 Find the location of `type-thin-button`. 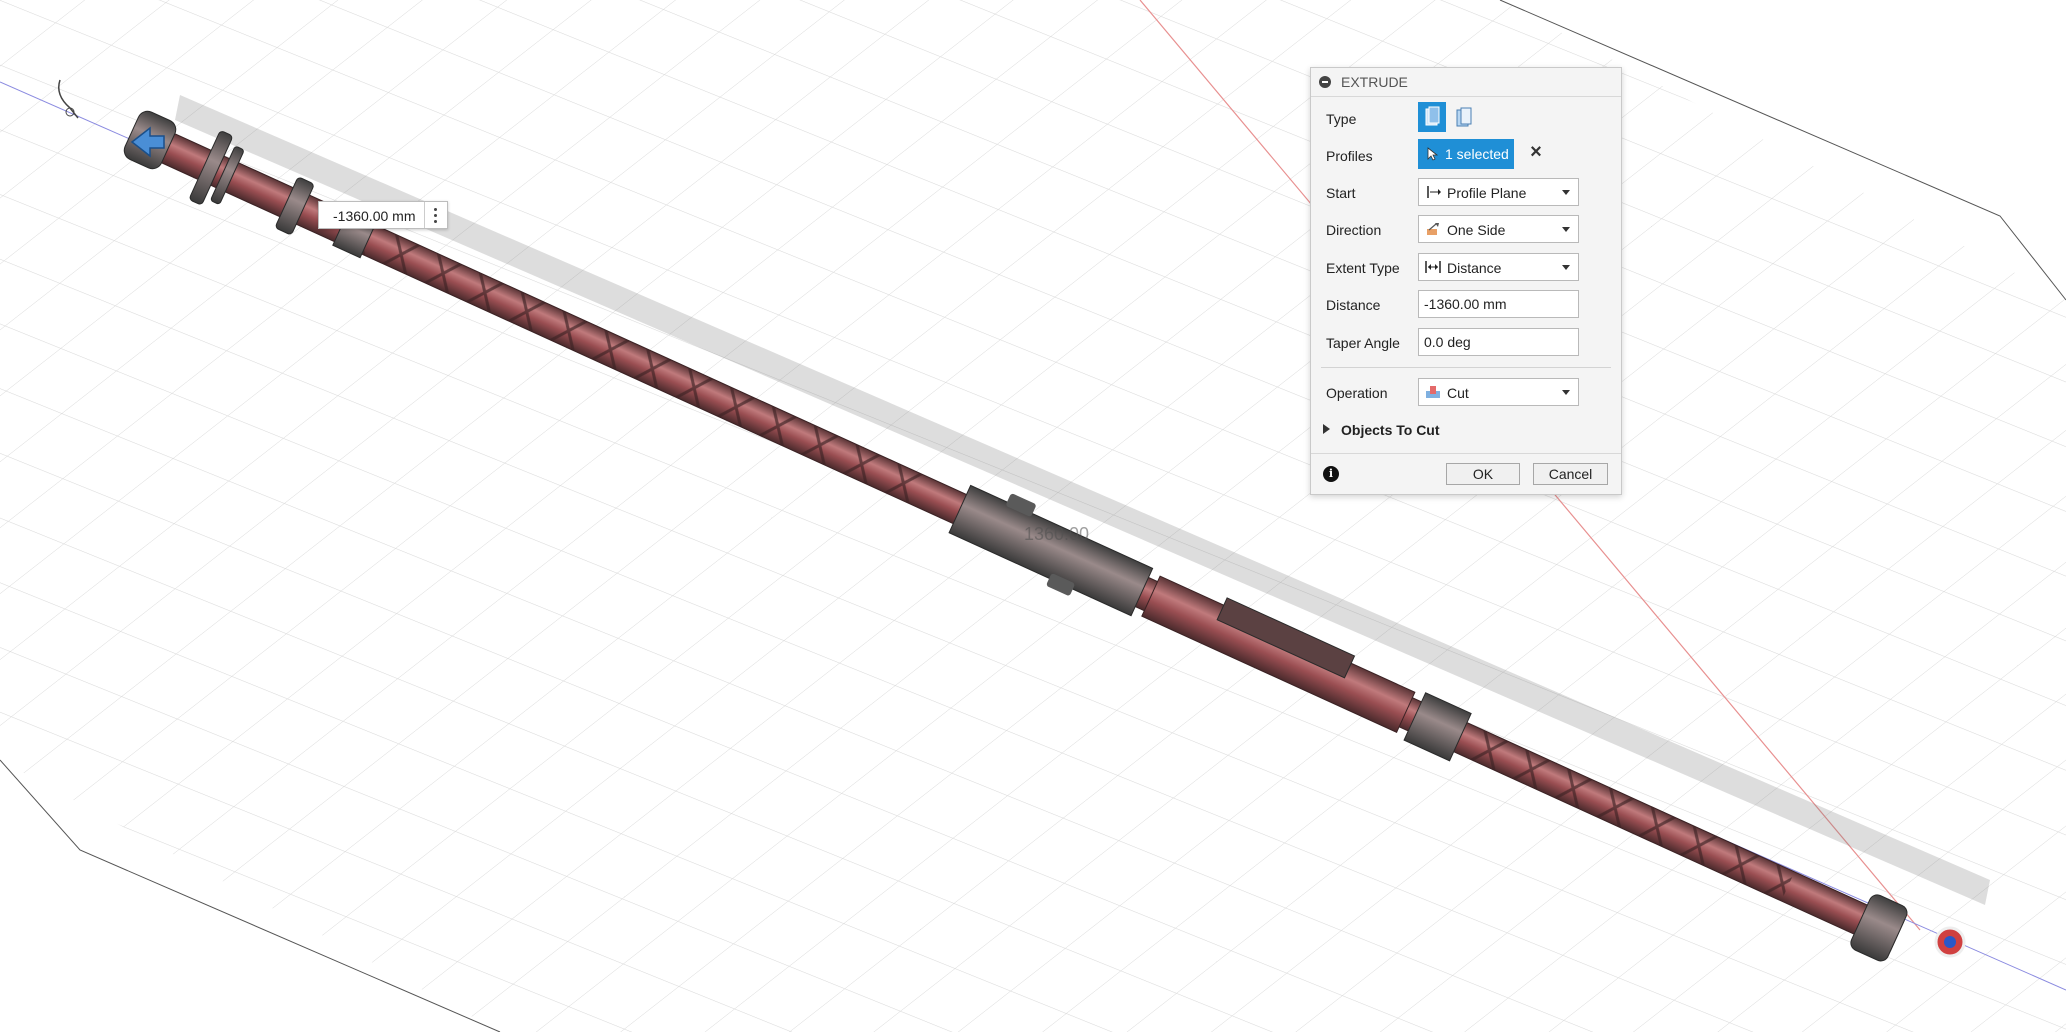

type-thin-button is located at coordinates (1464, 117).